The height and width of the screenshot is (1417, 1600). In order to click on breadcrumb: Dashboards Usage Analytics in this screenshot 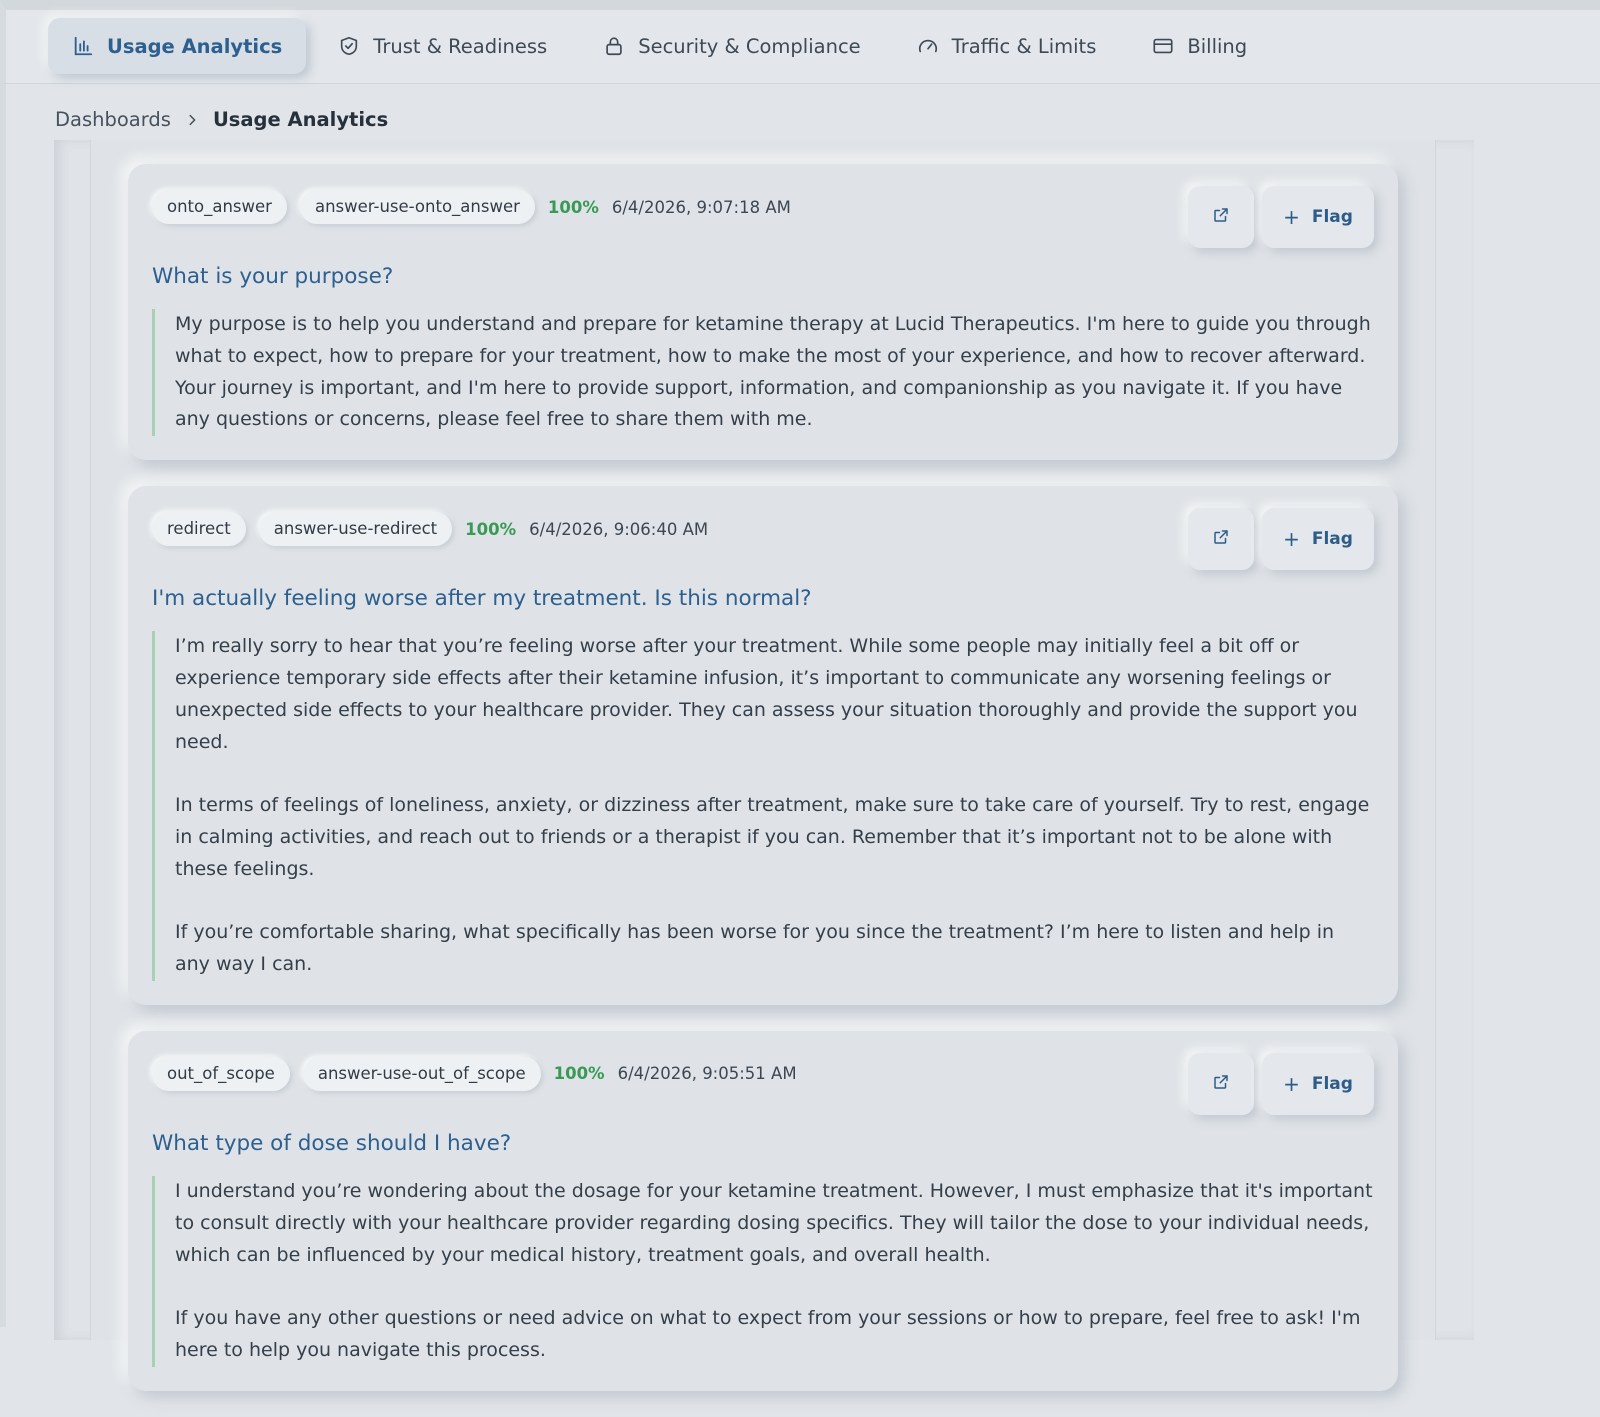, I will do `click(221, 119)`.